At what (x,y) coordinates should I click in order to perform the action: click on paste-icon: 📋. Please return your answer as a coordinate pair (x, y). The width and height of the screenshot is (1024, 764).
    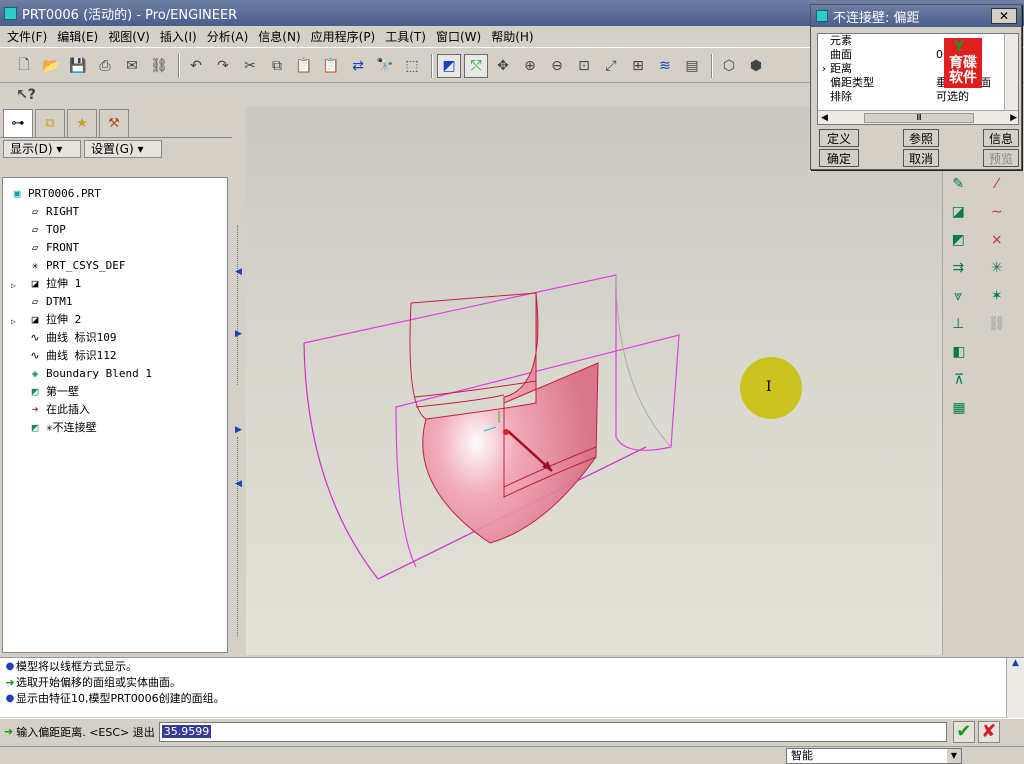
    Looking at the image, I should click on (304, 66).